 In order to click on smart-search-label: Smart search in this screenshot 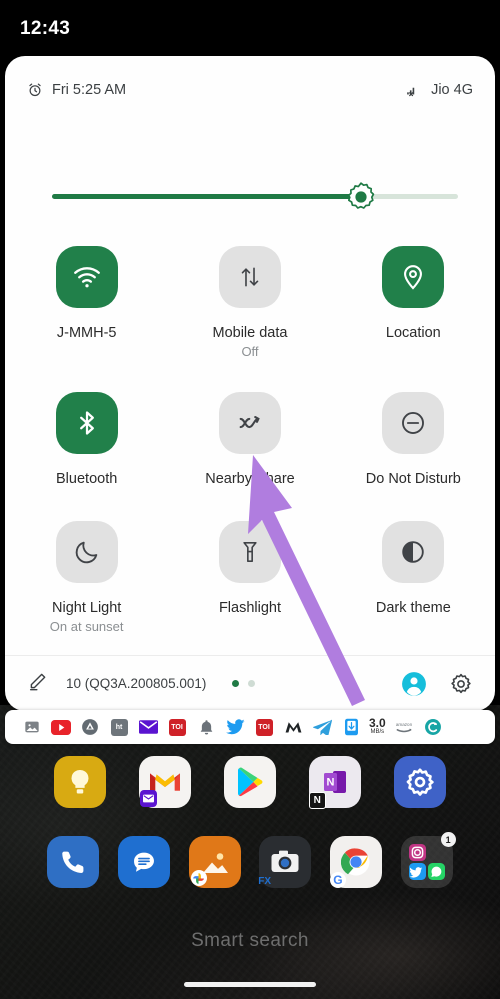, I will do `click(250, 941)`.